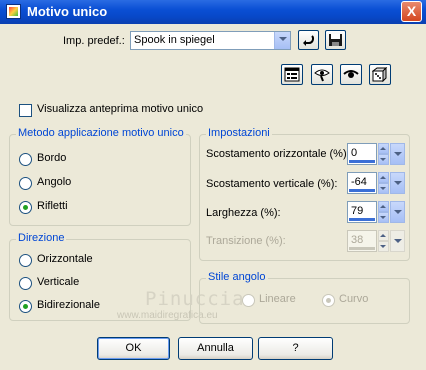  I want to click on dialog-layout-icon, so click(292, 74).